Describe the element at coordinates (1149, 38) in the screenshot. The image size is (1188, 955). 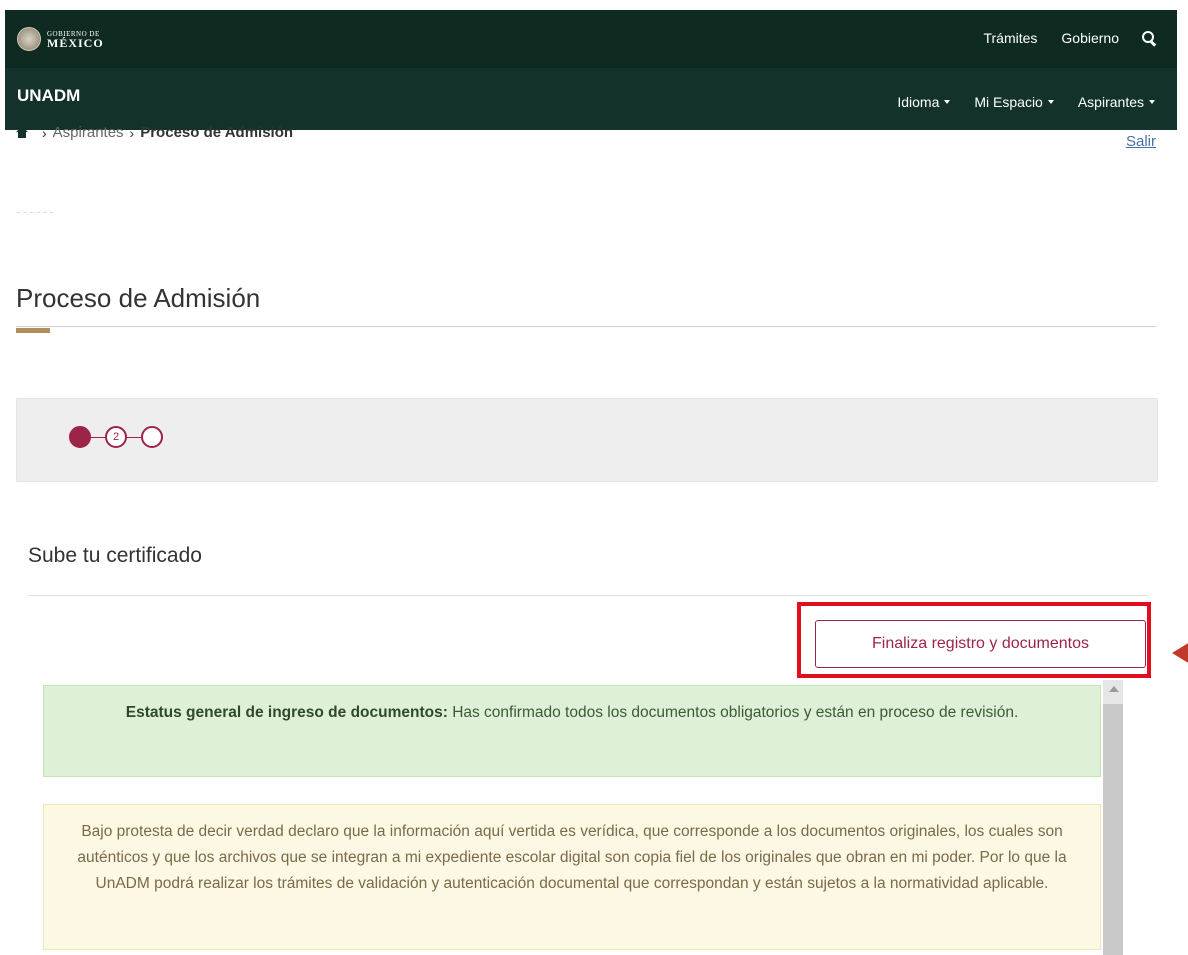
I see `search-icon` at that location.